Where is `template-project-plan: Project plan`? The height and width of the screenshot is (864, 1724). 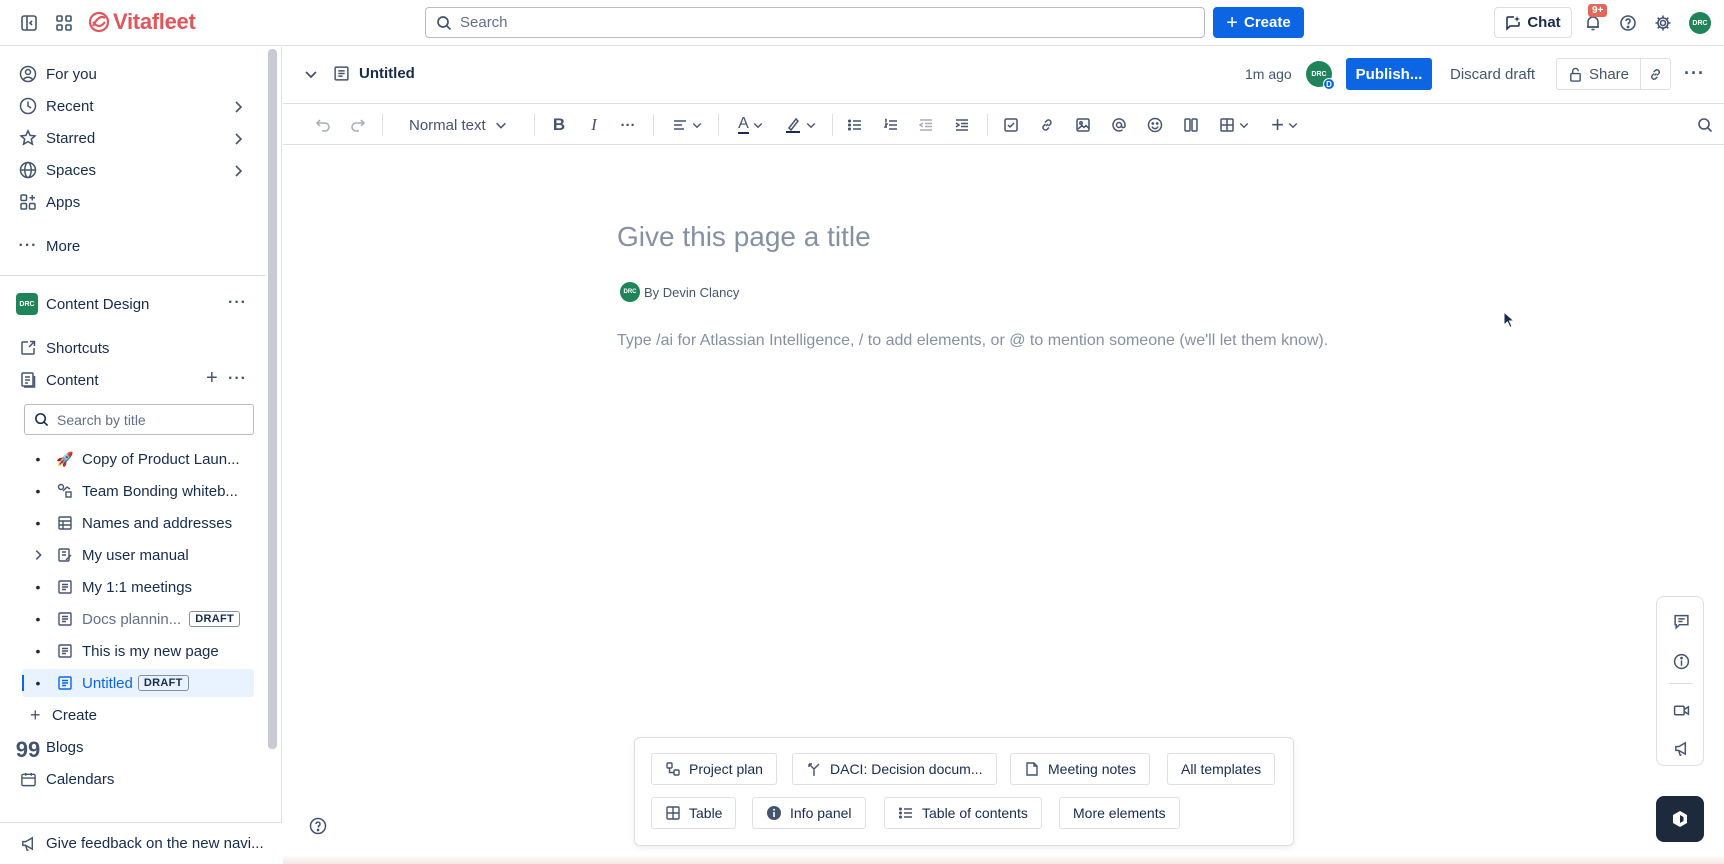 template-project-plan: Project plan is located at coordinates (714, 769).